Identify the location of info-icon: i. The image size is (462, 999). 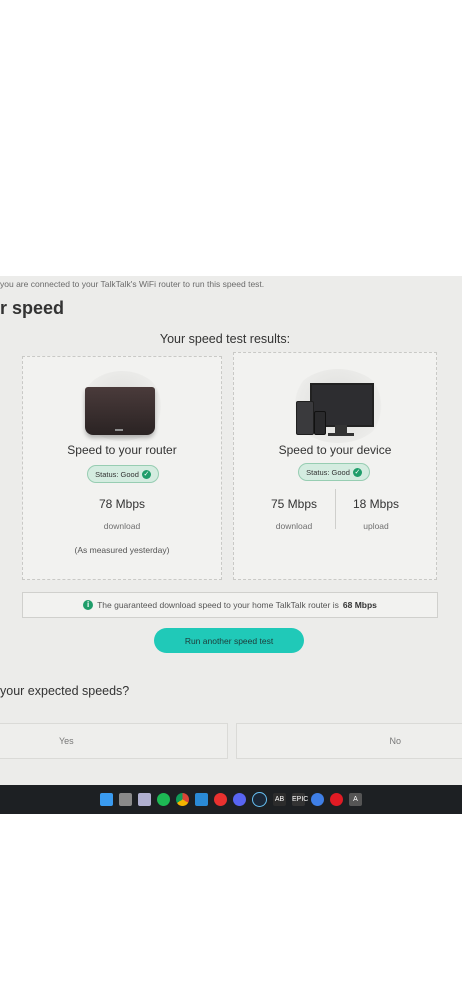
(88, 605).